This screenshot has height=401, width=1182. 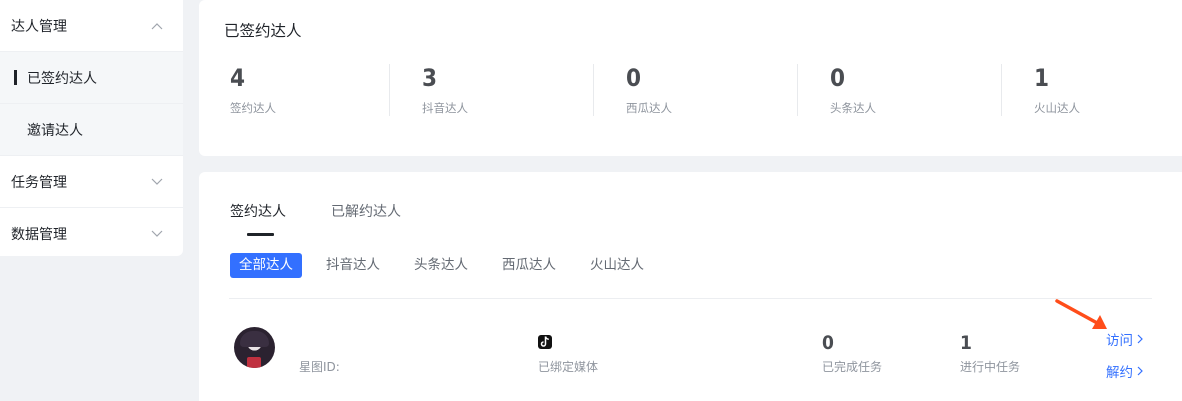 What do you see at coordinates (266, 265) in the screenshot?
I see `filter-all: 全部达人` at bounding box center [266, 265].